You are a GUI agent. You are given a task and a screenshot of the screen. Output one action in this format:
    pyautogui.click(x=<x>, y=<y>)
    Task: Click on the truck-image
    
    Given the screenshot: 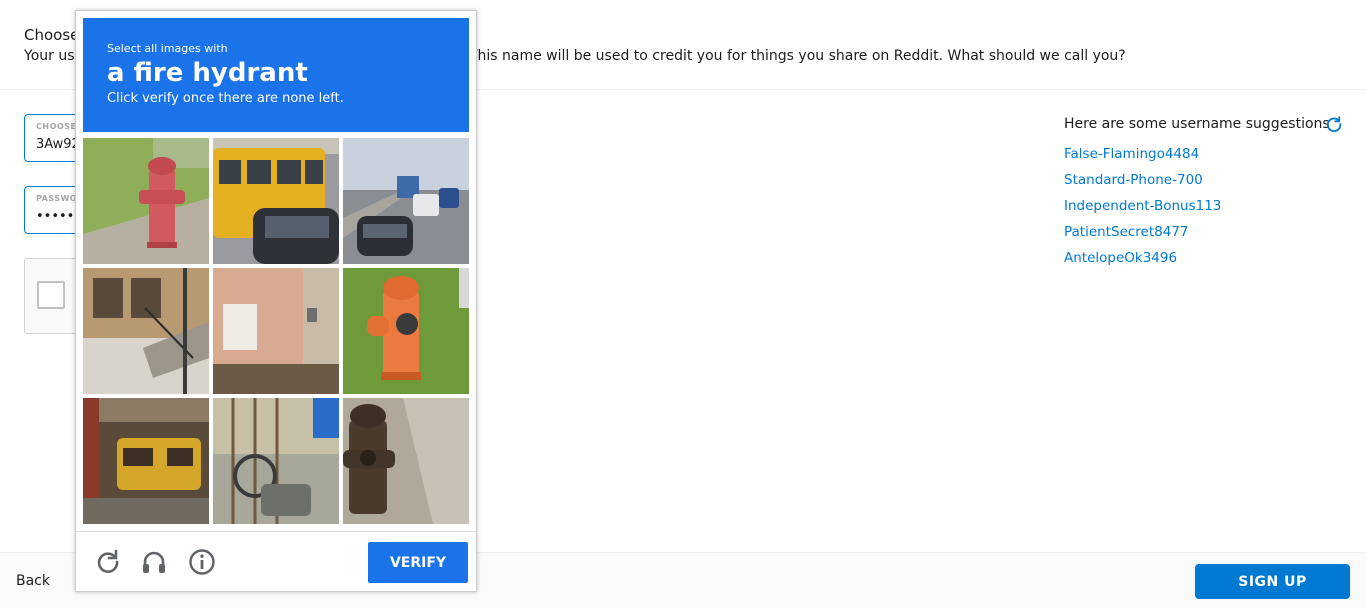 What is the action you would take?
    pyautogui.click(x=146, y=461)
    